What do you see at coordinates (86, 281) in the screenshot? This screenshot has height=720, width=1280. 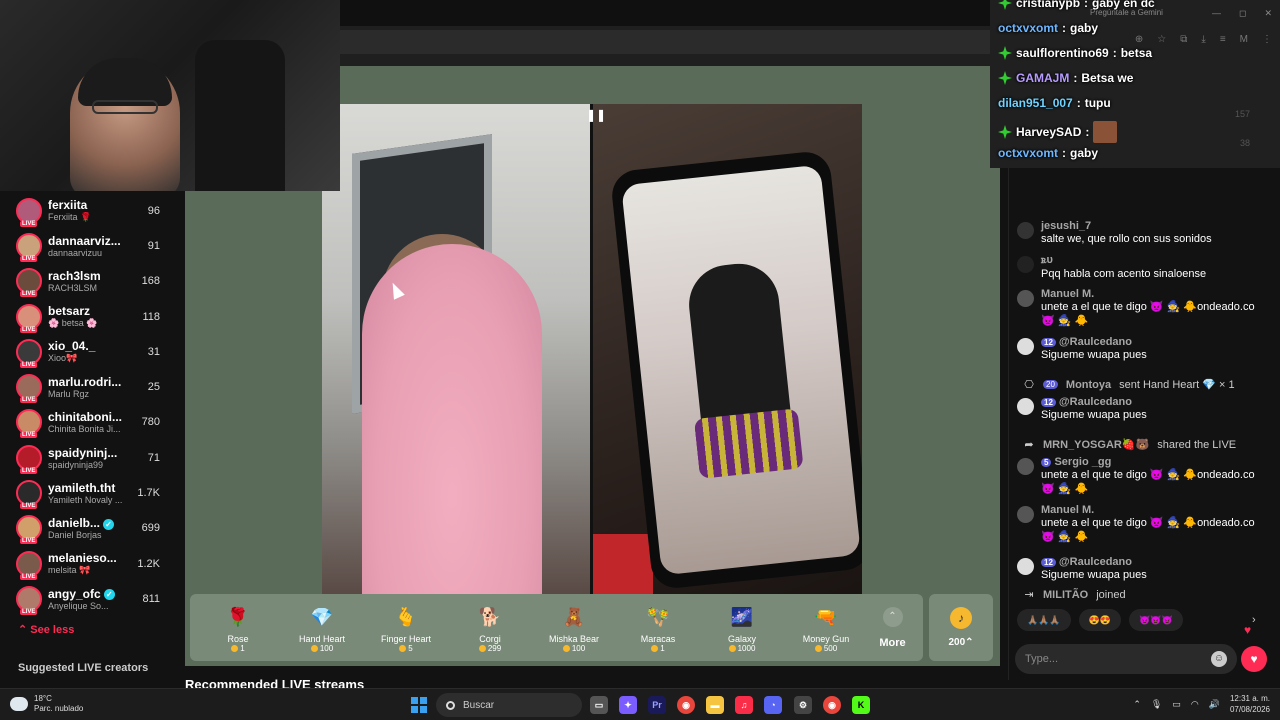 I see `following-item: LIVE rach3lsm RACH3LSM 168` at bounding box center [86, 281].